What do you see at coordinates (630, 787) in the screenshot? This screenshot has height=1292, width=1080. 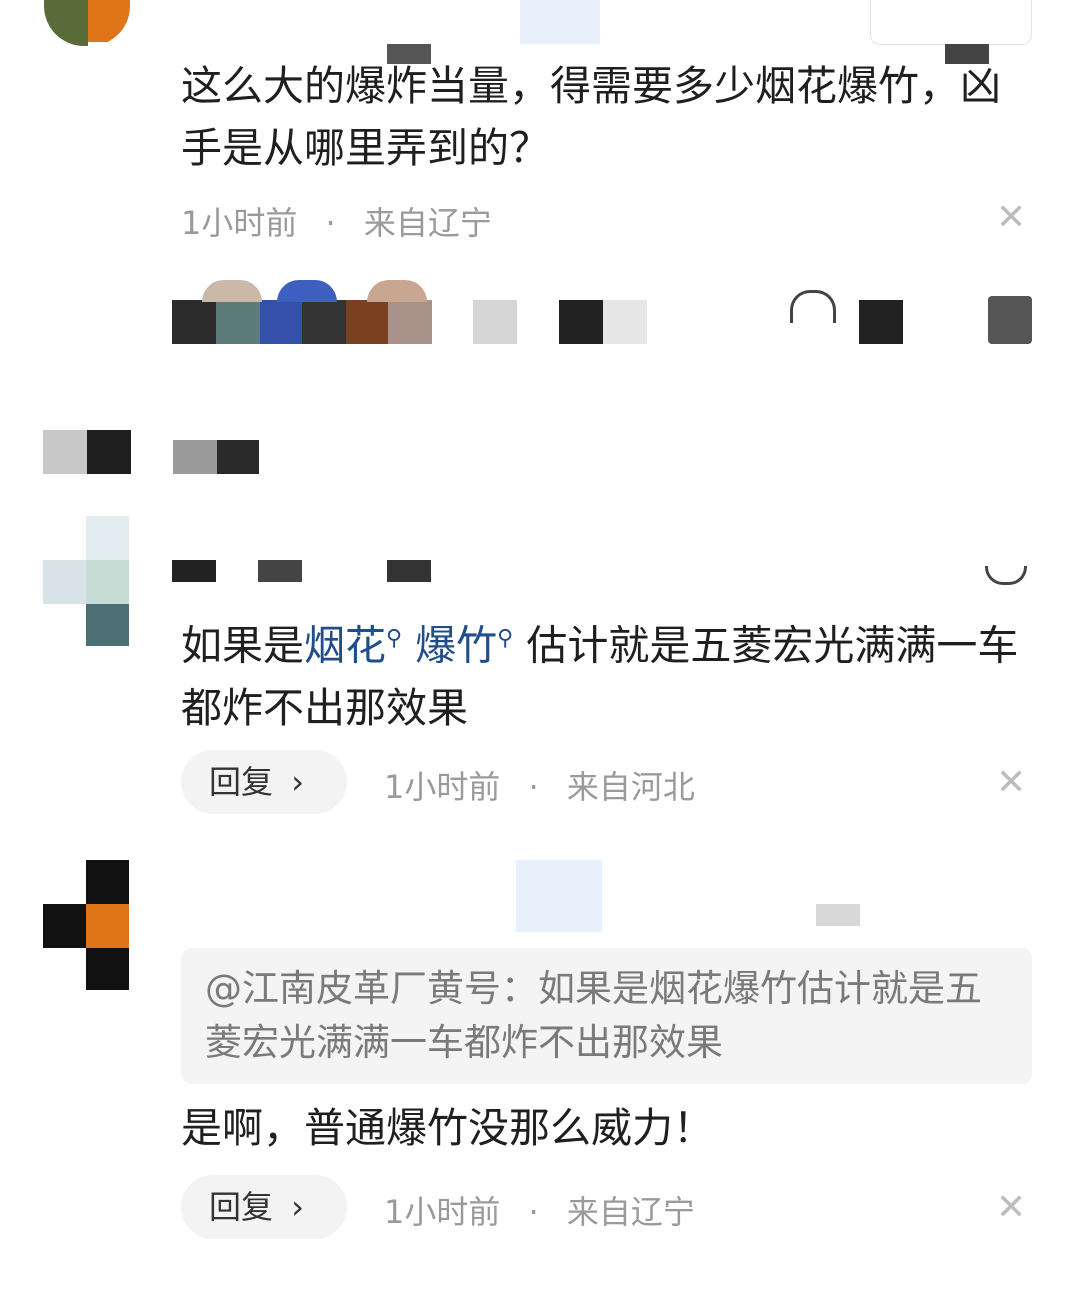 I see `comment-location: 来自河北` at bounding box center [630, 787].